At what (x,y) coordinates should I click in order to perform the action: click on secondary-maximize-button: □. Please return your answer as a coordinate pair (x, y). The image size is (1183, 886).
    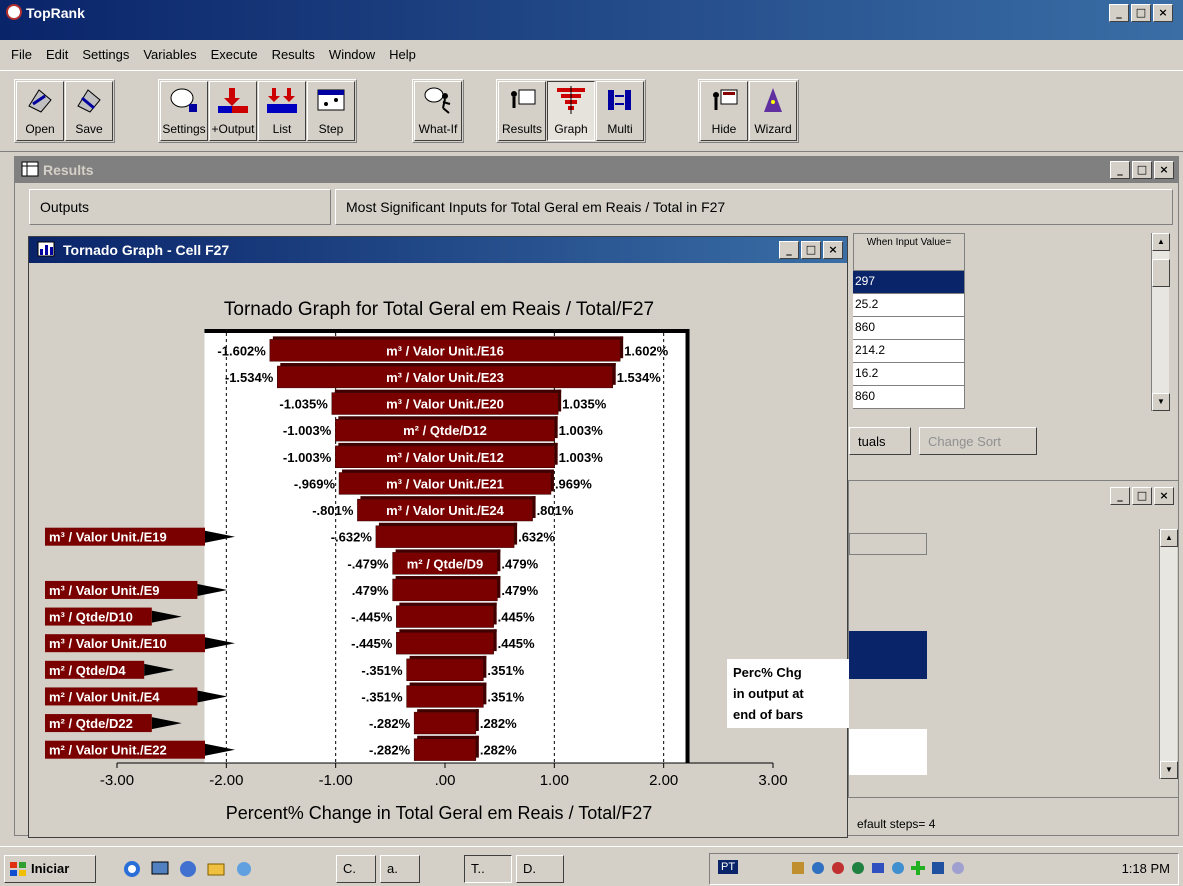
    Looking at the image, I should click on (1142, 496).